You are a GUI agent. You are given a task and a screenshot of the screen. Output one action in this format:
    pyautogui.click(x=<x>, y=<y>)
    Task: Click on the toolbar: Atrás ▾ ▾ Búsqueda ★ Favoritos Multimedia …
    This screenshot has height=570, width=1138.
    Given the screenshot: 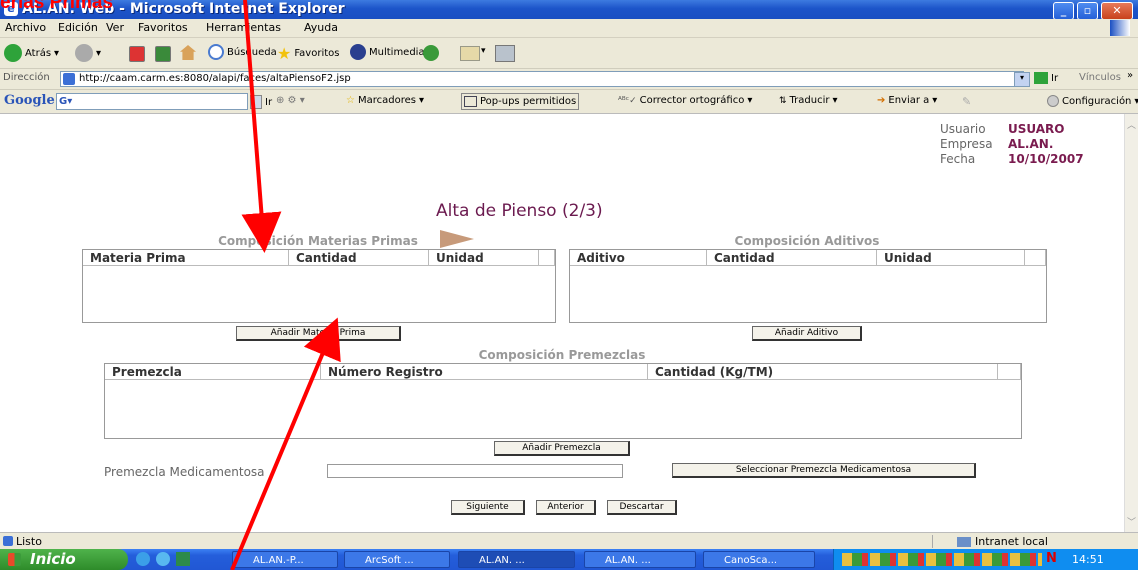 What is the action you would take?
    pyautogui.click(x=569, y=53)
    